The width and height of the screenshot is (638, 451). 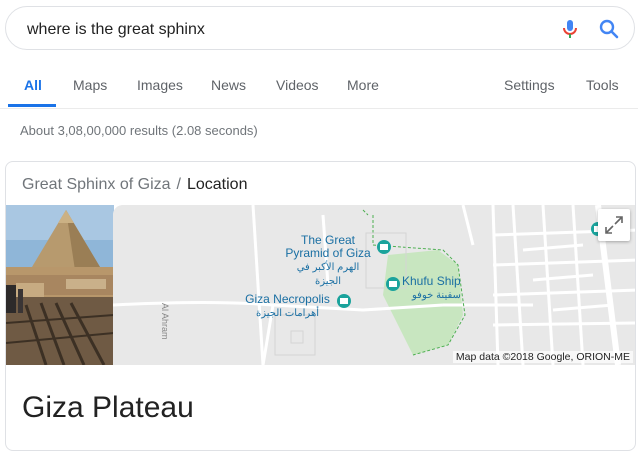 What do you see at coordinates (297, 85) in the screenshot?
I see `tab-videos: Videos` at bounding box center [297, 85].